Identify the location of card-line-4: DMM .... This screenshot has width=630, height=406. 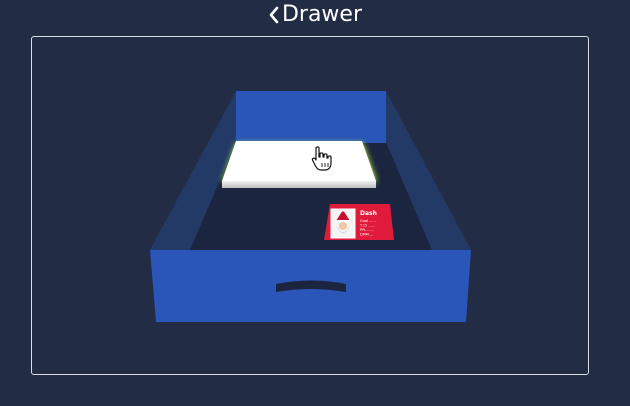
(366, 235).